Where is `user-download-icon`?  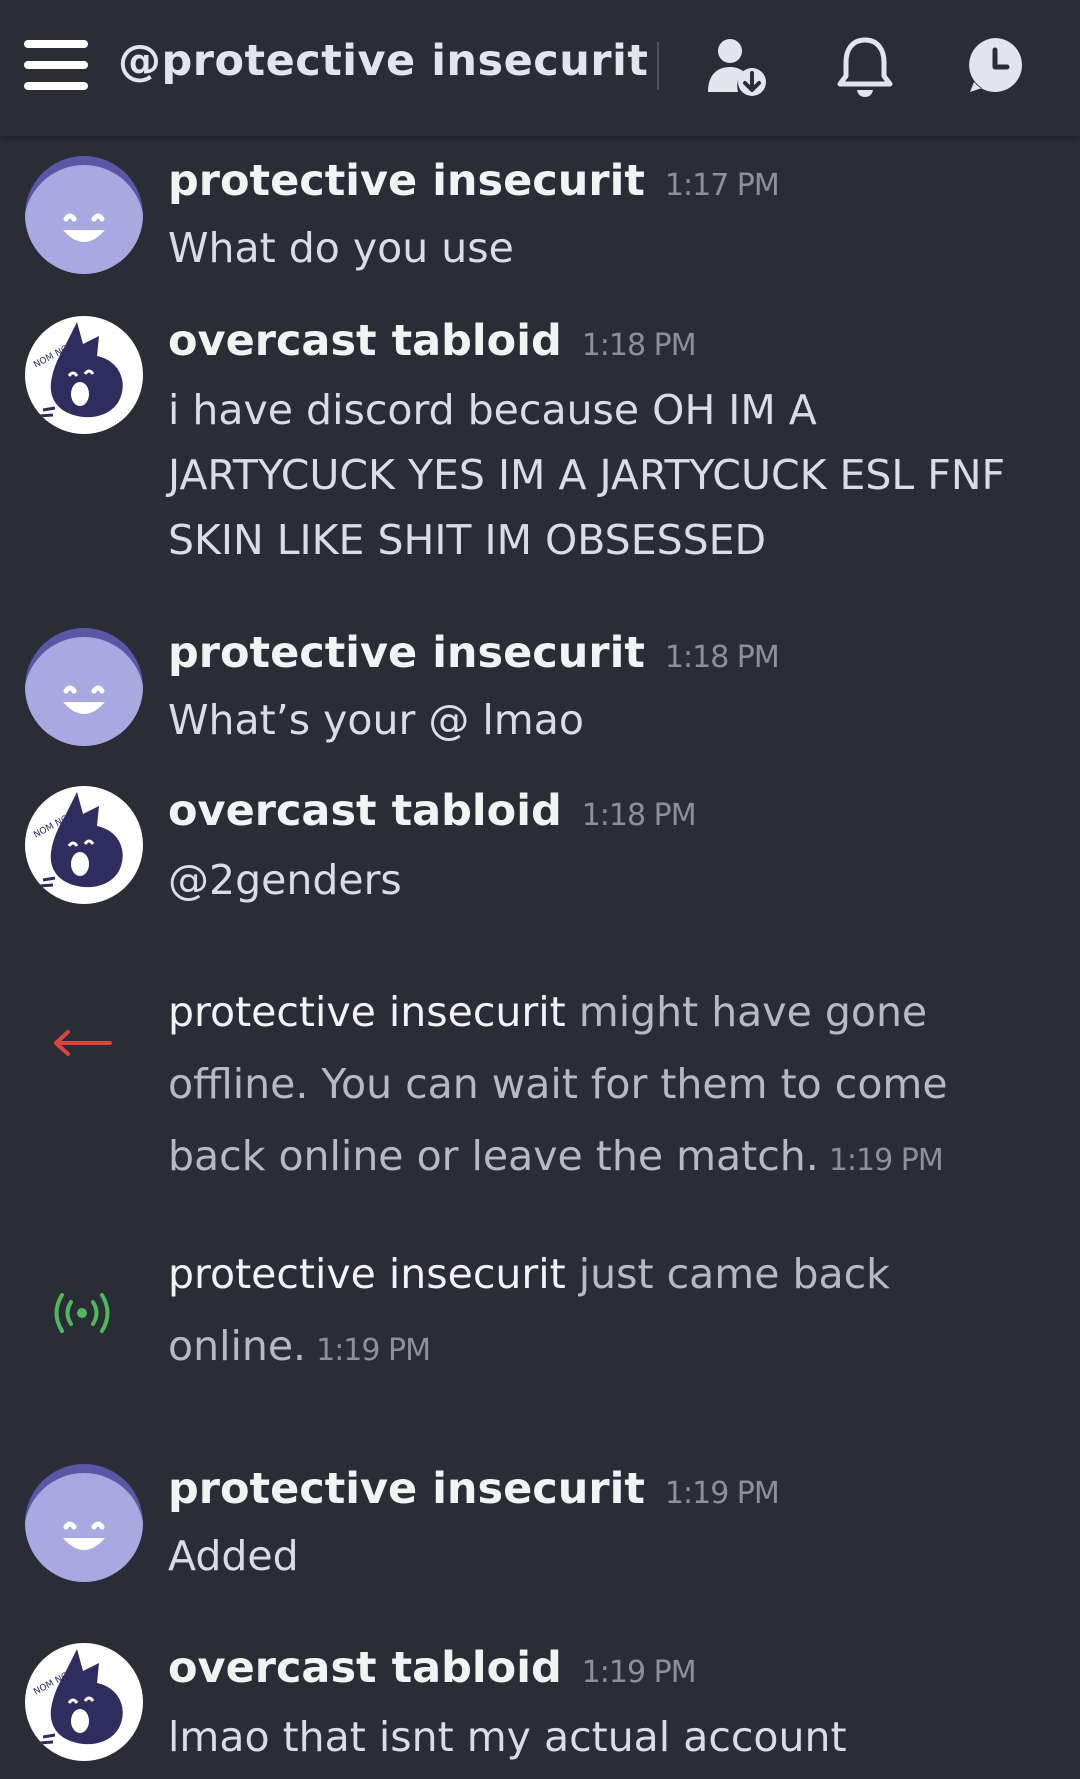 user-download-icon is located at coordinates (737, 67).